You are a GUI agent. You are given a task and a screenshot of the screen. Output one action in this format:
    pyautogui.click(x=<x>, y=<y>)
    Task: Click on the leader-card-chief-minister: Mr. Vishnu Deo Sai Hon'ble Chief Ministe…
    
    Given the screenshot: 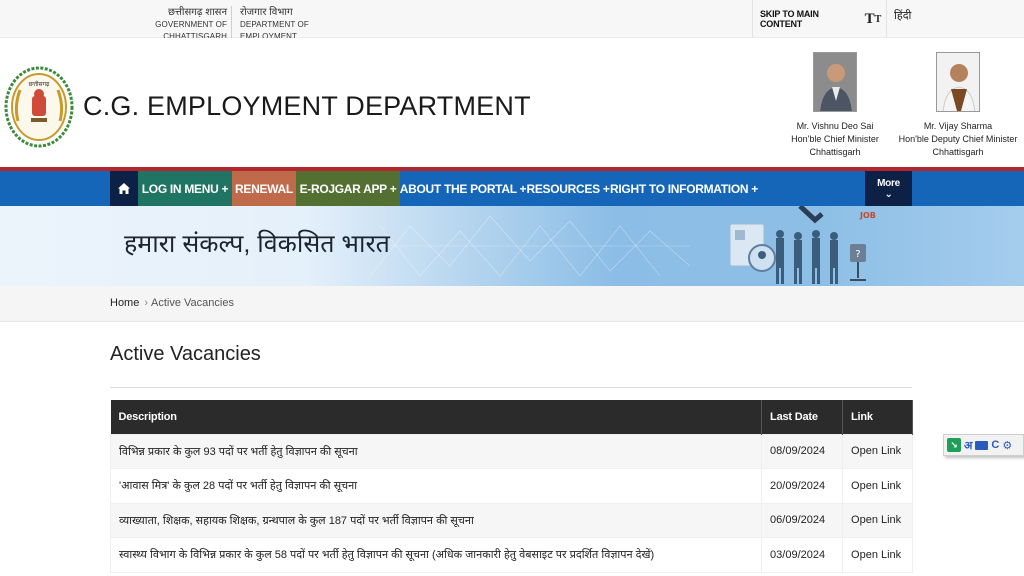 What is the action you would take?
    pyautogui.click(x=835, y=105)
    